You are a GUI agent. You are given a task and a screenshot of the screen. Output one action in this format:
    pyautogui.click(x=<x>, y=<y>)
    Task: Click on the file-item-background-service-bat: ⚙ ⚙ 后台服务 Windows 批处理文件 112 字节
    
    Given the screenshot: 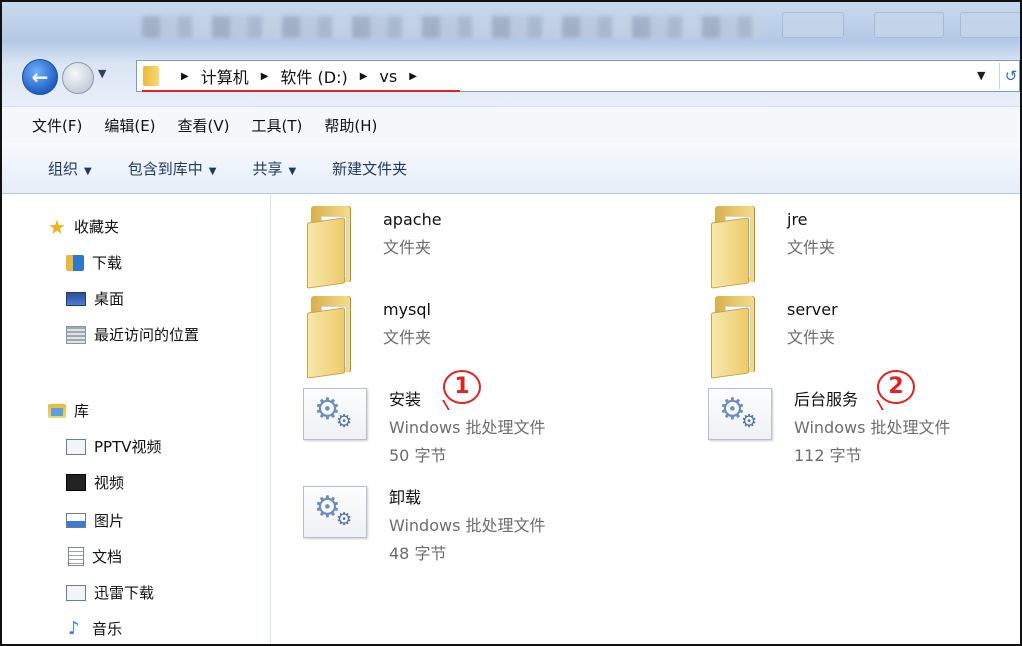 What is the action you would take?
    pyautogui.click(x=829, y=428)
    